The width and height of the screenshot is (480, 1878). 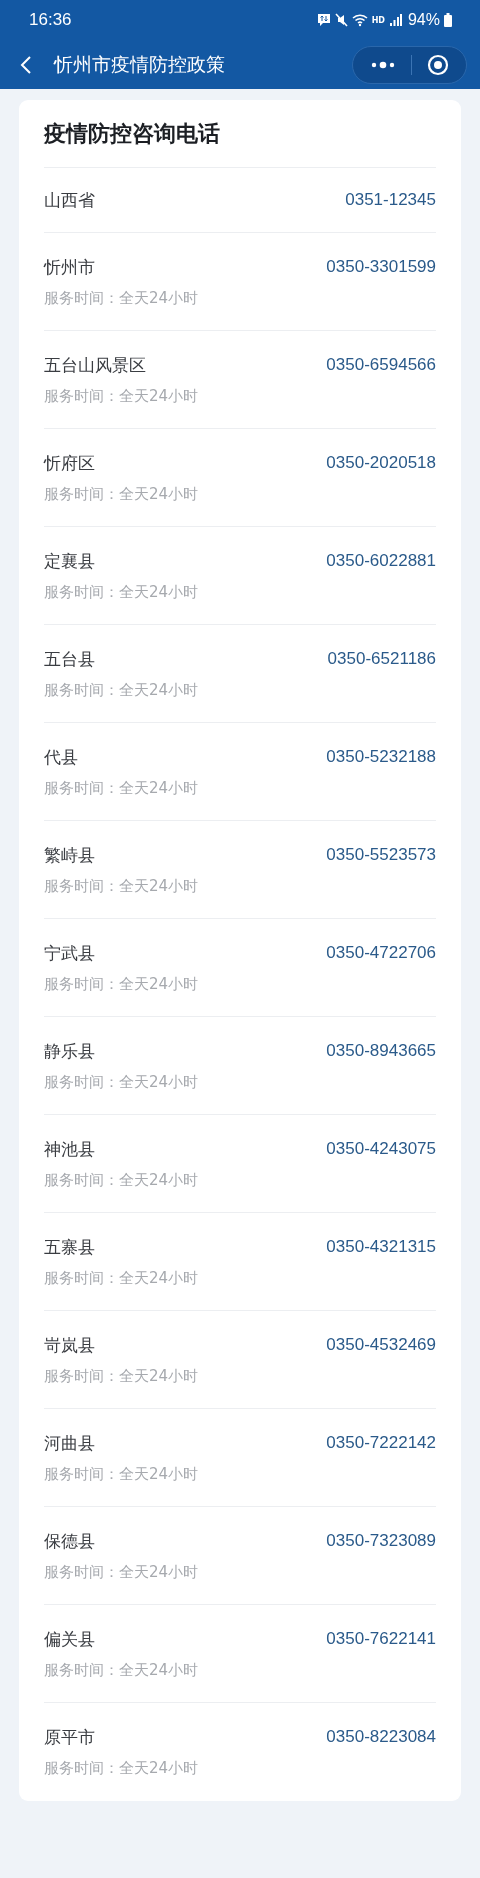 I want to click on close-icon, so click(x=437, y=64).